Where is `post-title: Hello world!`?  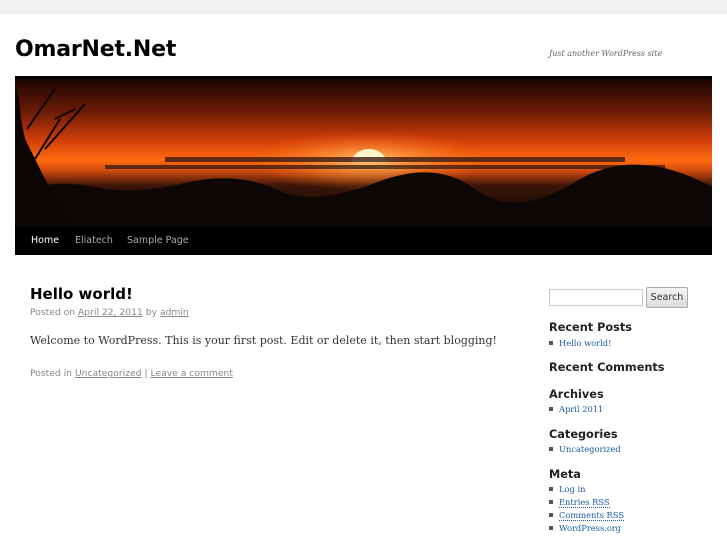 post-title: Hello world! is located at coordinates (81, 294).